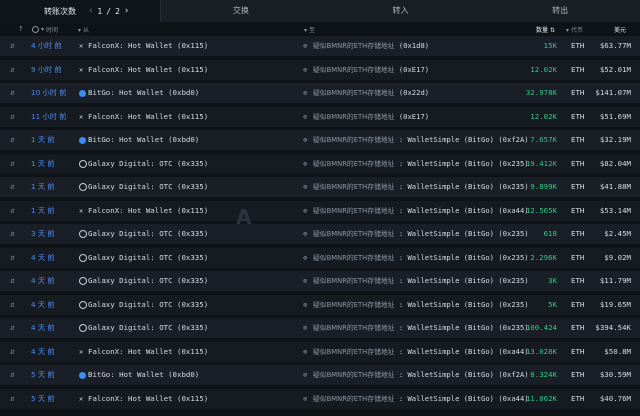  Describe the element at coordinates (401, 11) in the screenshot. I see `tab-inflow: 转入` at that location.